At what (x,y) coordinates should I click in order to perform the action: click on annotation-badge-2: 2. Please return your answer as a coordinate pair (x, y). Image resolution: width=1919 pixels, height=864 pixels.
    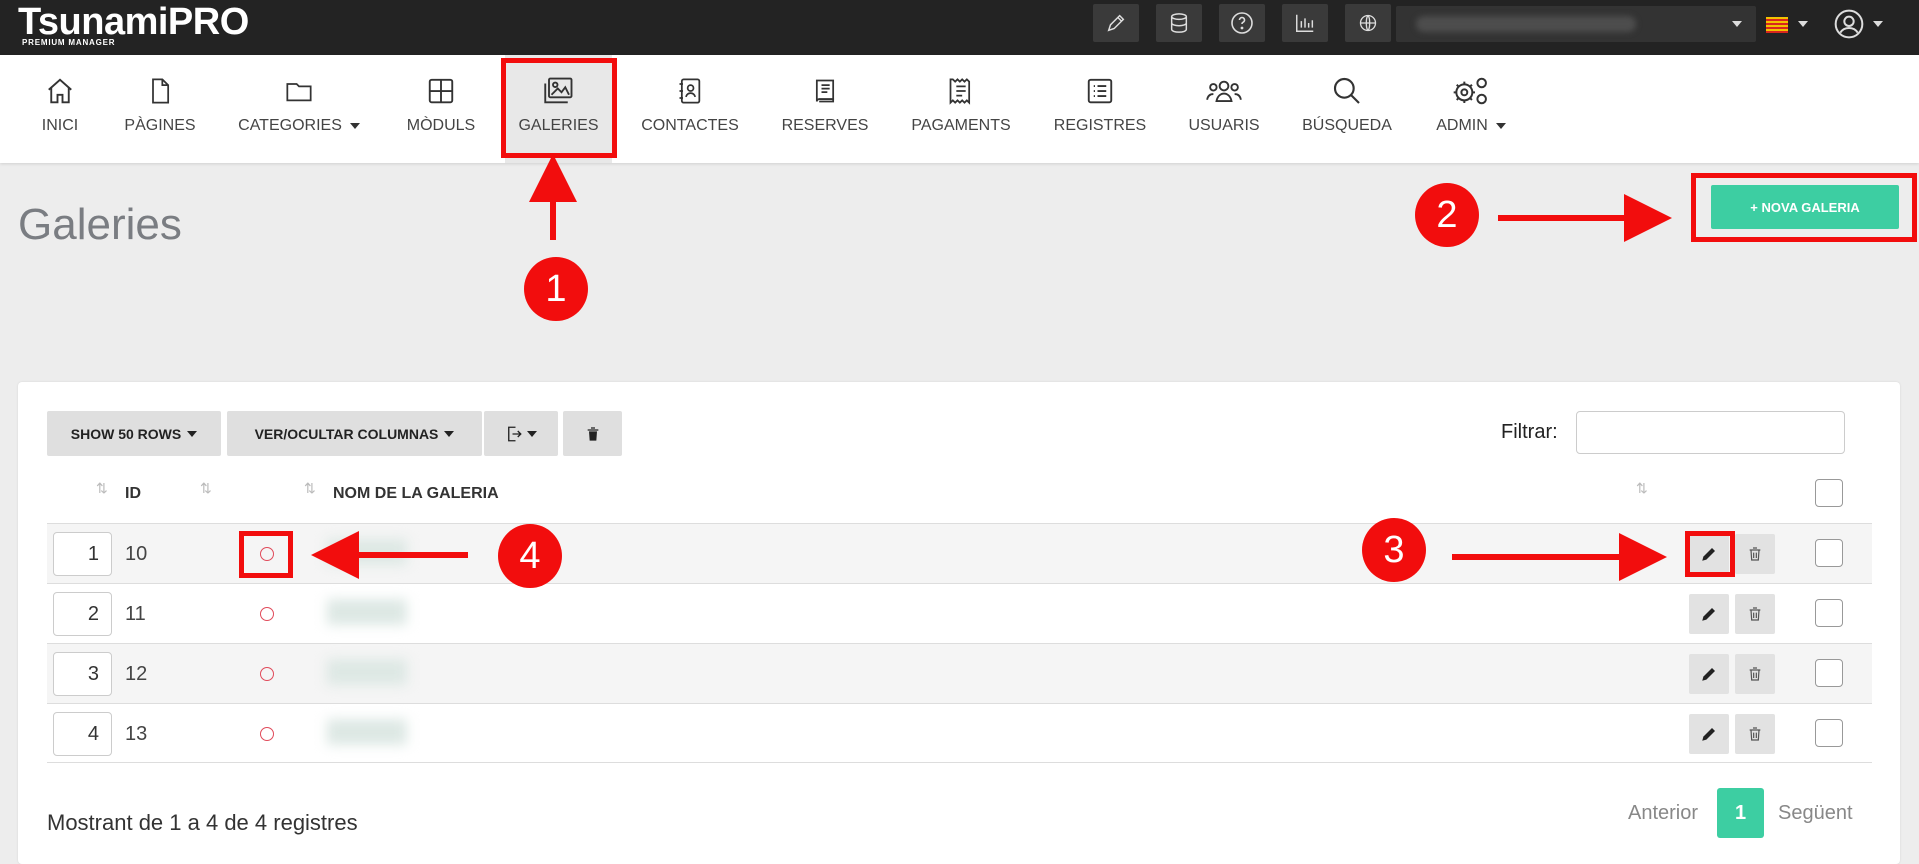
    Looking at the image, I should click on (1447, 215).